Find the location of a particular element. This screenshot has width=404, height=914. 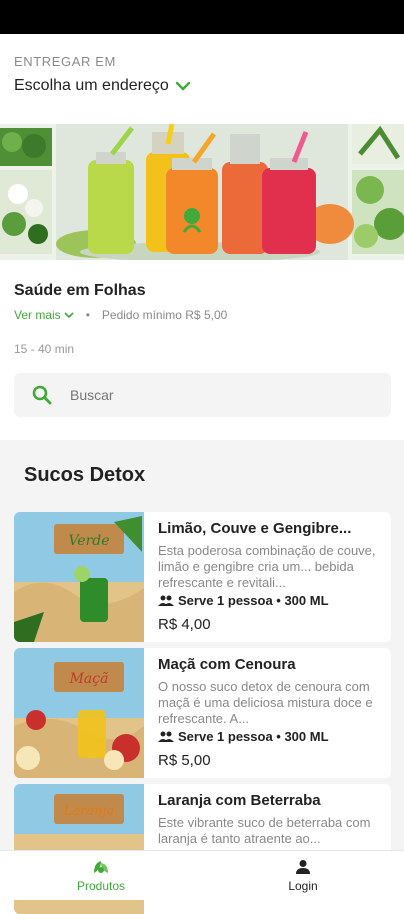

delivery-label: ENTREGAR EM is located at coordinates (65, 61).